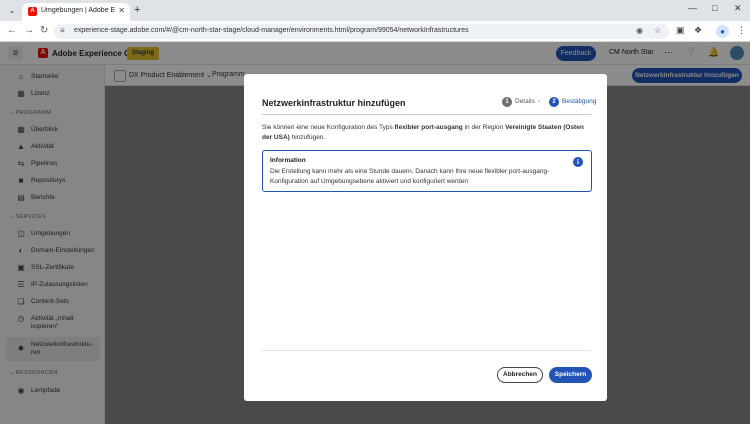  I want to click on reload-icon: ↻, so click(44, 30).